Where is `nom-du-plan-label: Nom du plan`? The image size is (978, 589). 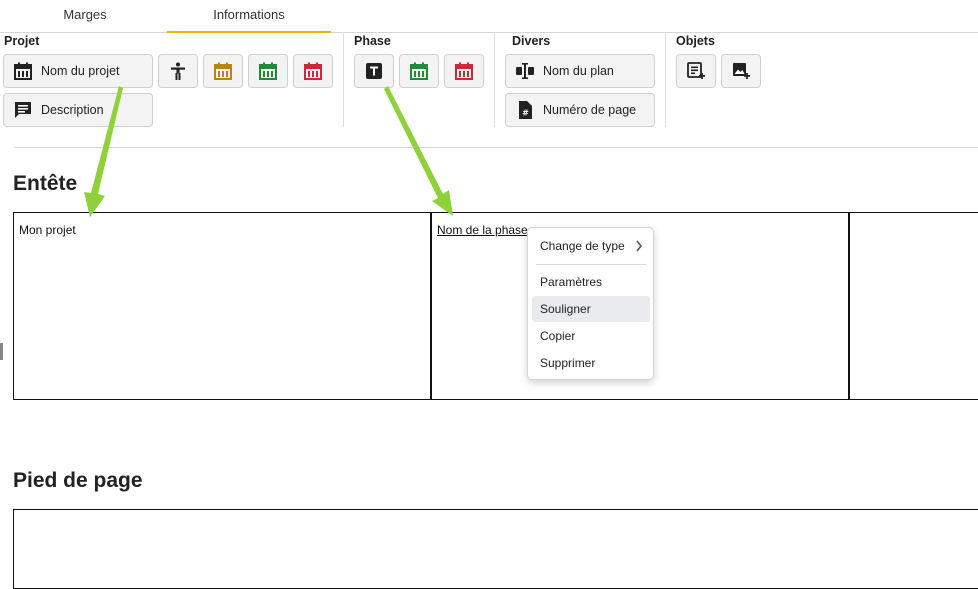 nom-du-plan-label: Nom du plan is located at coordinates (578, 71).